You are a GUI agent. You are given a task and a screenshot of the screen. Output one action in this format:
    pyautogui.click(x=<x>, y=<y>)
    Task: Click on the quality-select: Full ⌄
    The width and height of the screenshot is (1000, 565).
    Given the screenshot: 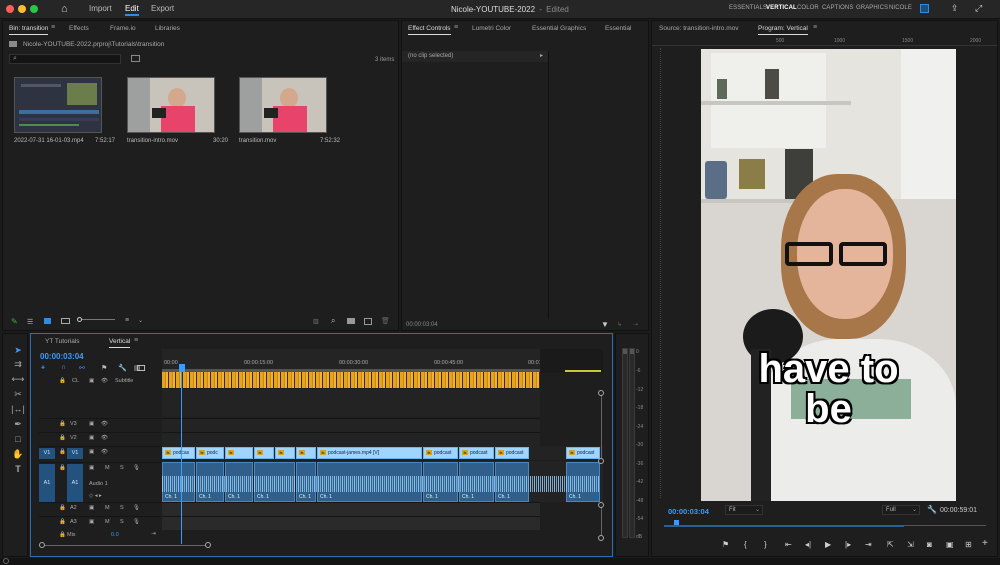 What is the action you would take?
    pyautogui.click(x=901, y=510)
    